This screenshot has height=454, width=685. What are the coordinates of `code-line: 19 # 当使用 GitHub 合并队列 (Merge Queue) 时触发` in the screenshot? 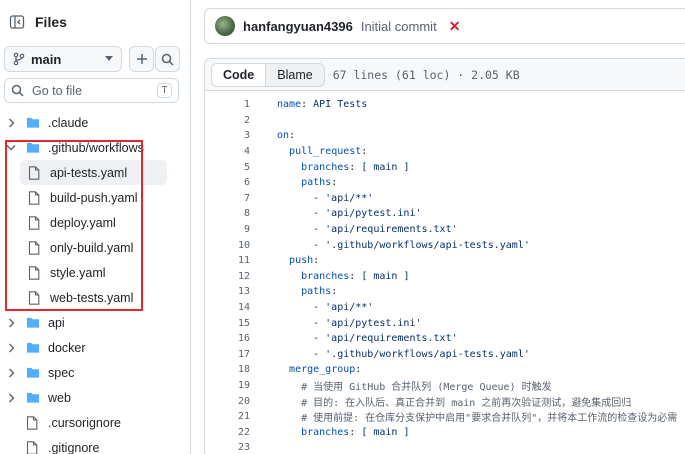 It's located at (445, 386).